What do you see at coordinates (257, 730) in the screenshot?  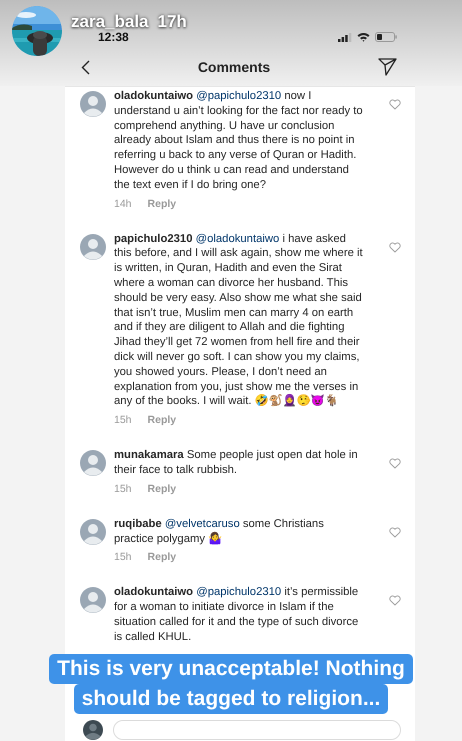 I see `comment-field` at bounding box center [257, 730].